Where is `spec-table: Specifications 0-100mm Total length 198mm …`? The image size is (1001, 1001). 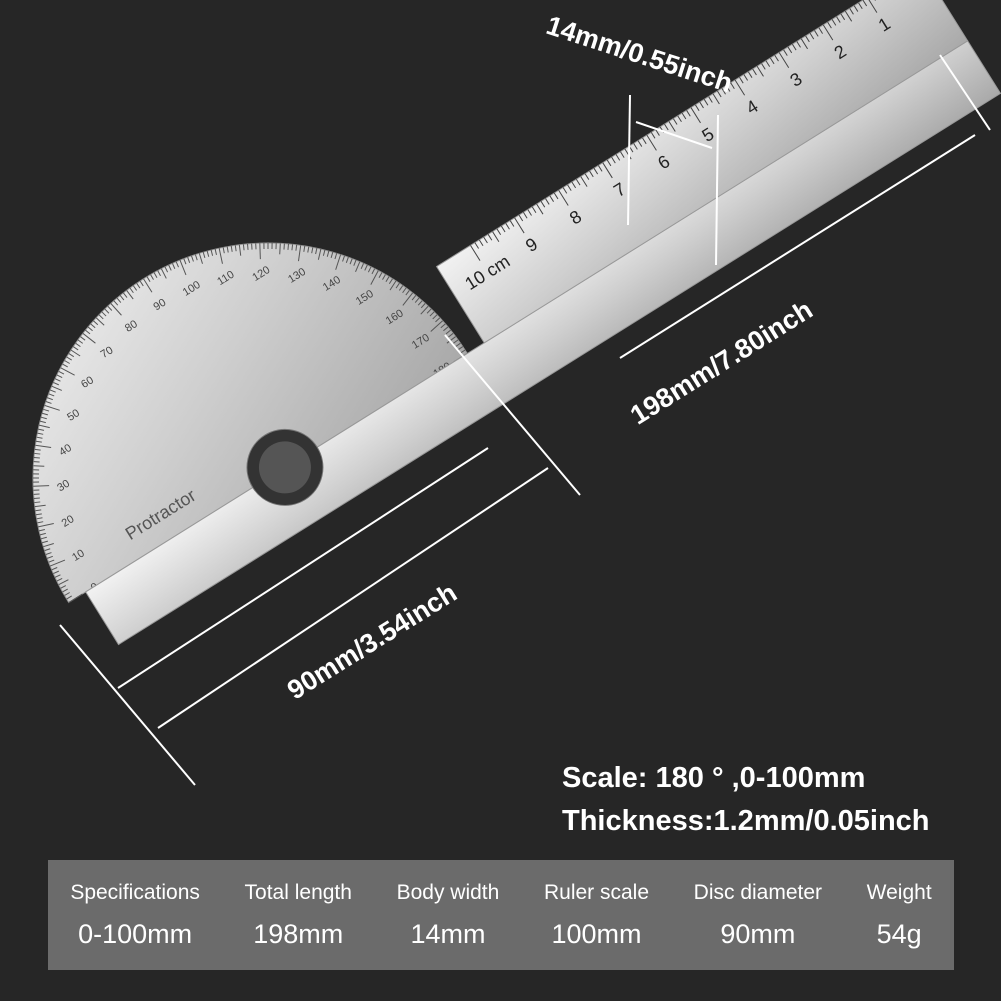 spec-table: Specifications 0-100mm Total length 198mm … is located at coordinates (501, 915).